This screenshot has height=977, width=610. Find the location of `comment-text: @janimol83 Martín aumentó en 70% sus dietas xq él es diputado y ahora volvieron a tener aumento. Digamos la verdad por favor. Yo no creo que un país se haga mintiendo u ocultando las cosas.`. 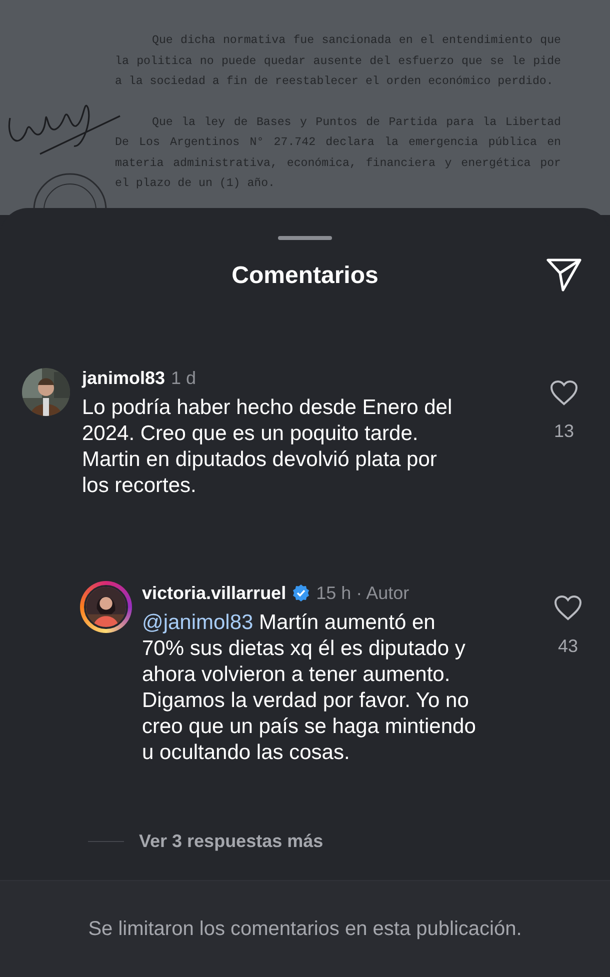

comment-text: @janimol83 Martín aumentó en 70% sus dietas xq él es diputado y ahora volvieron a tener aumento. Digamos la verdad por favor. Yo no creo que un país se haga mintiendo u ocultando las cosas. is located at coordinates (309, 688).